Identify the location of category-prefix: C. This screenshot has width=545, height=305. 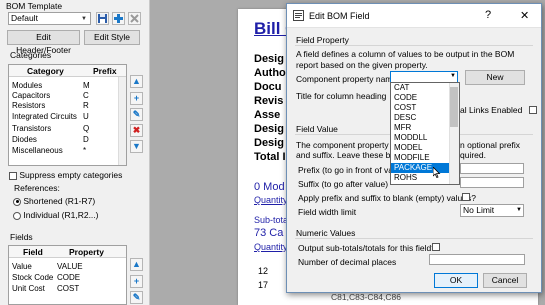
(86, 95).